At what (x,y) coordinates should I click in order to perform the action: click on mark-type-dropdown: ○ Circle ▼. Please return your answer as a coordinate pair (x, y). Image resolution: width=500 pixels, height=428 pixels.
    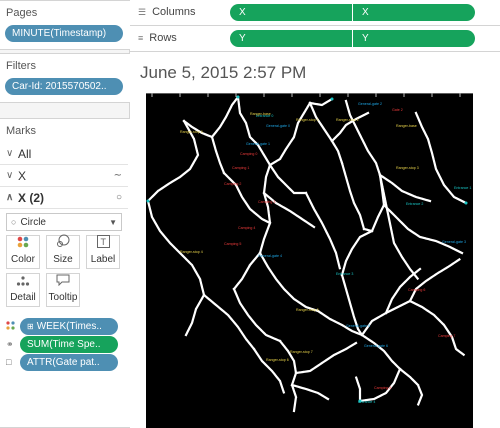
    Looking at the image, I should click on (64, 222).